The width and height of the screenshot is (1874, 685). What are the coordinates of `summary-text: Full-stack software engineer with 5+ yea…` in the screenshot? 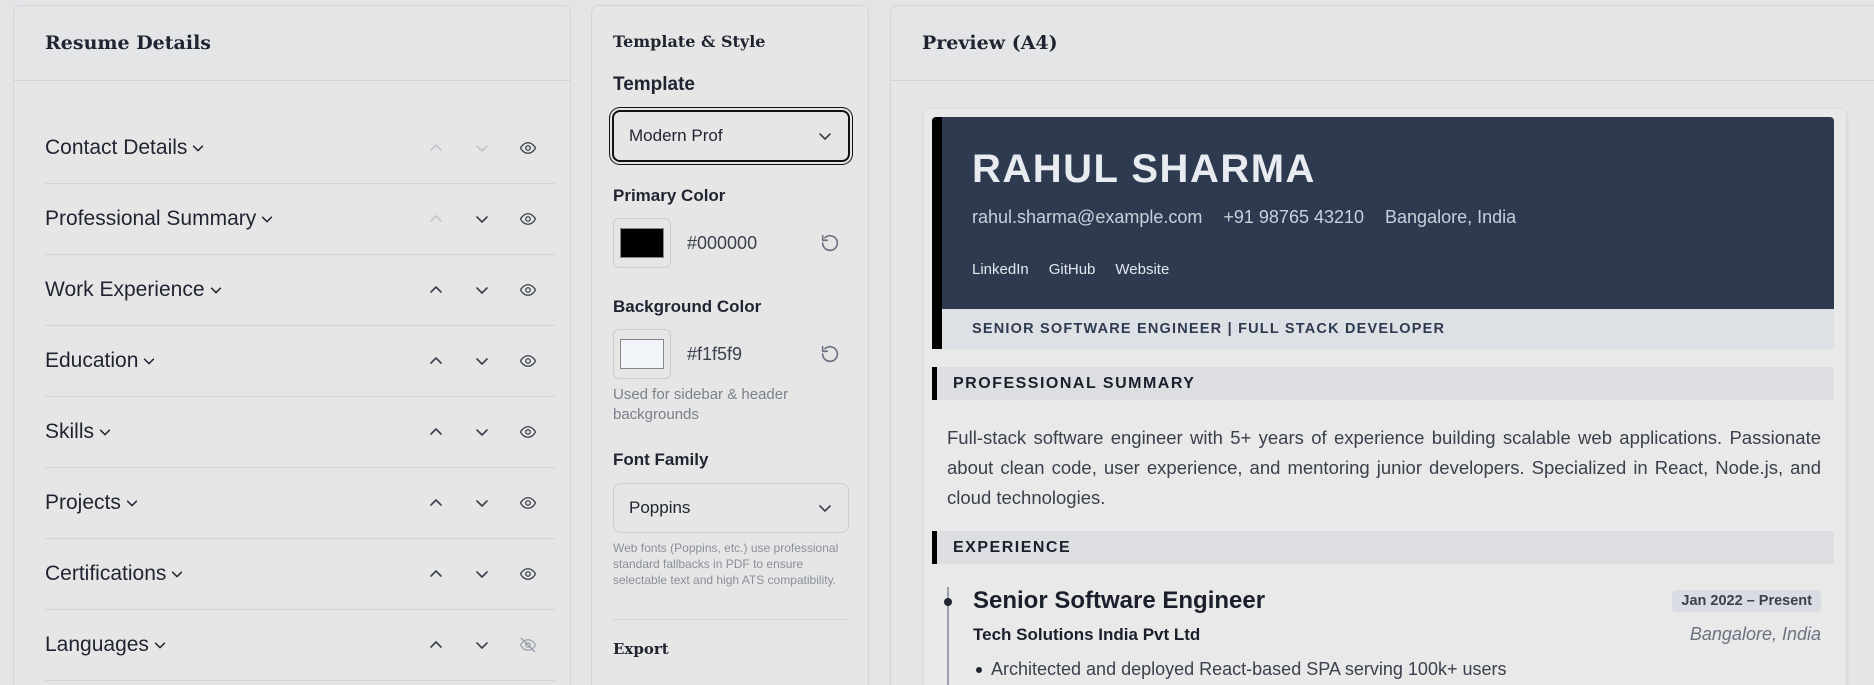 It's located at (1384, 467).